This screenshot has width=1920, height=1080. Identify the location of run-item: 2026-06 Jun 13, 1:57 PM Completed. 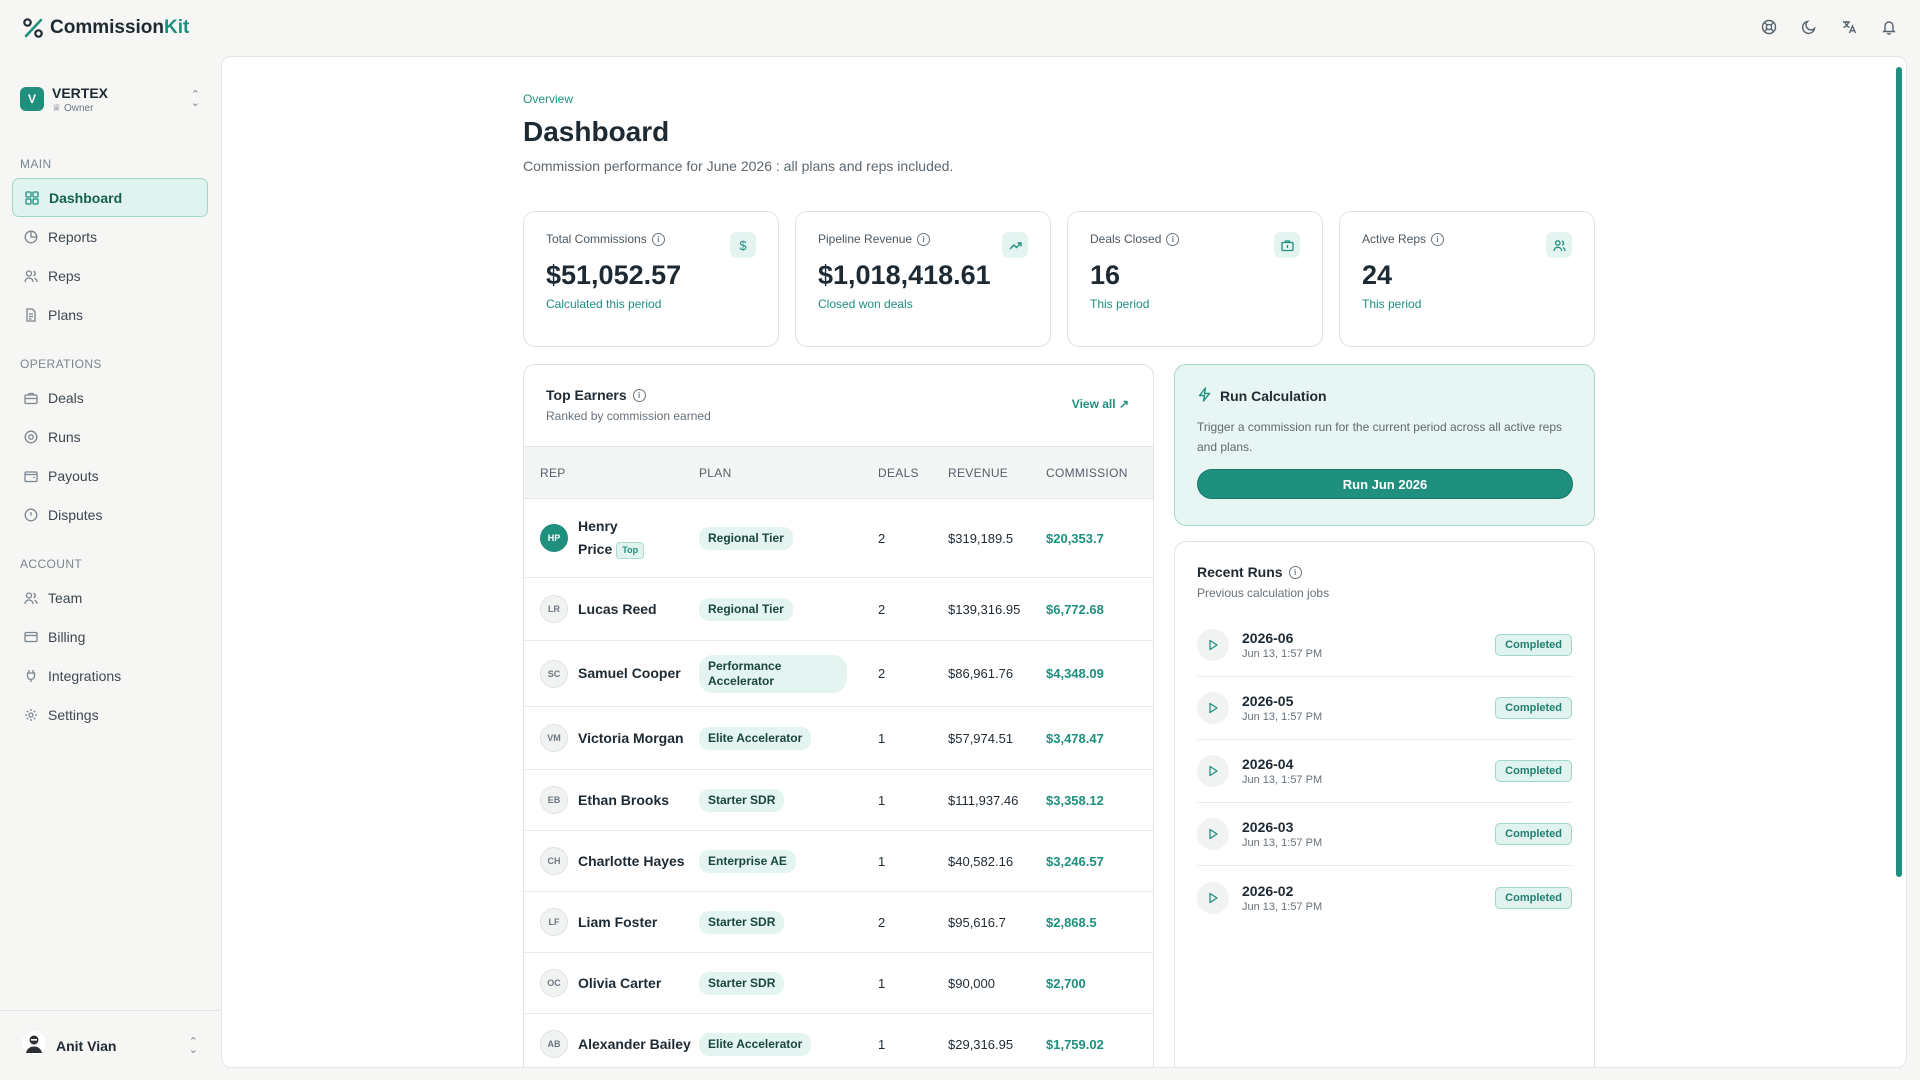
(1384, 645).